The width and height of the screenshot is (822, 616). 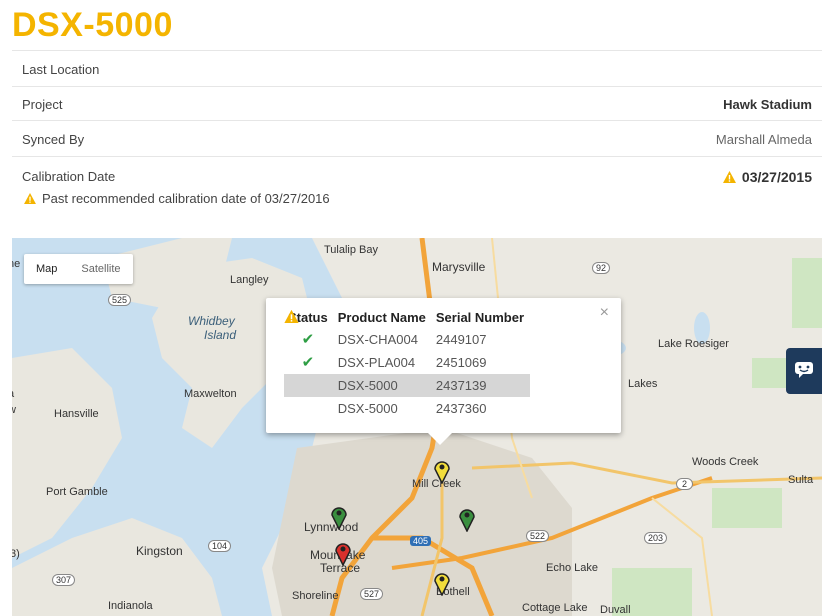 I want to click on route-92-shield: 92, so click(x=601, y=268).